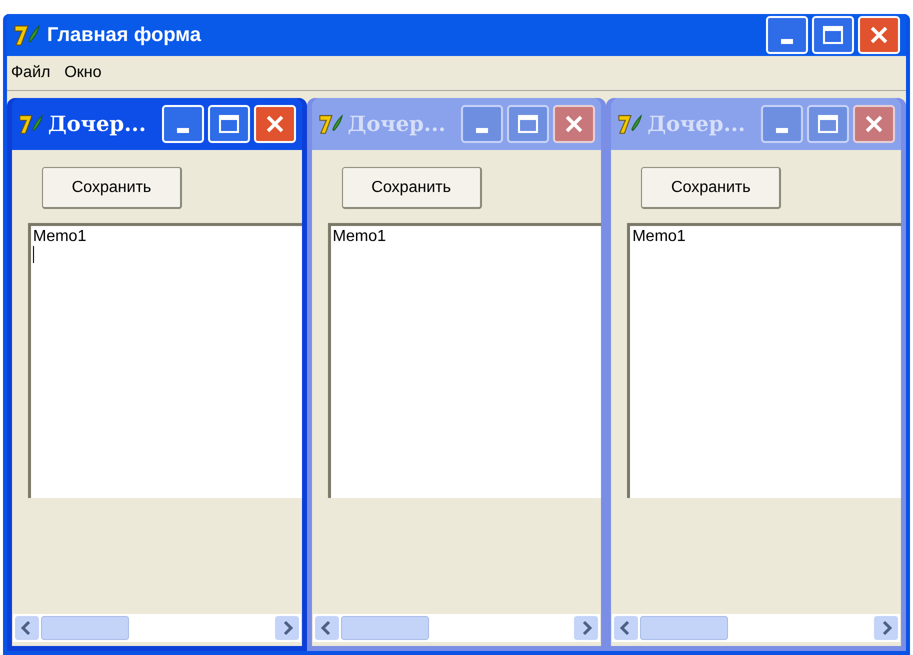 This screenshot has width=913, height=655. I want to click on menu-item: Окно, so click(83, 73).